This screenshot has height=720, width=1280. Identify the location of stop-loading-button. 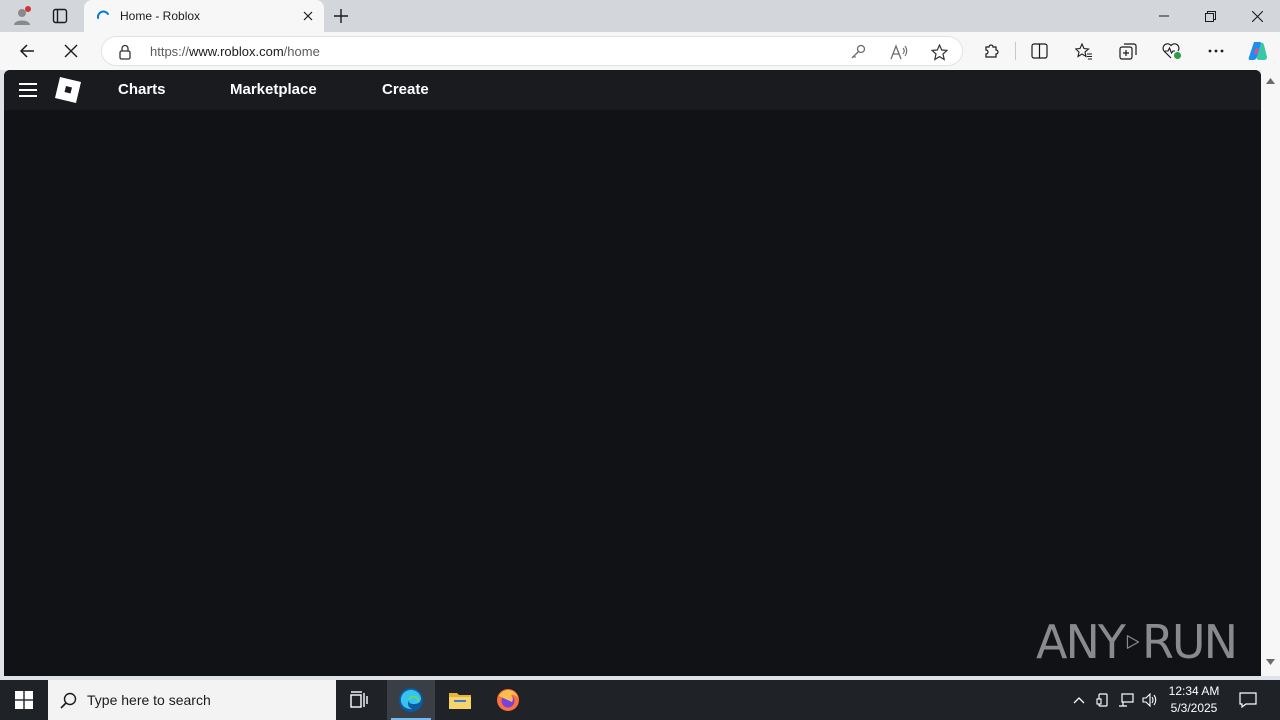
(71, 51).